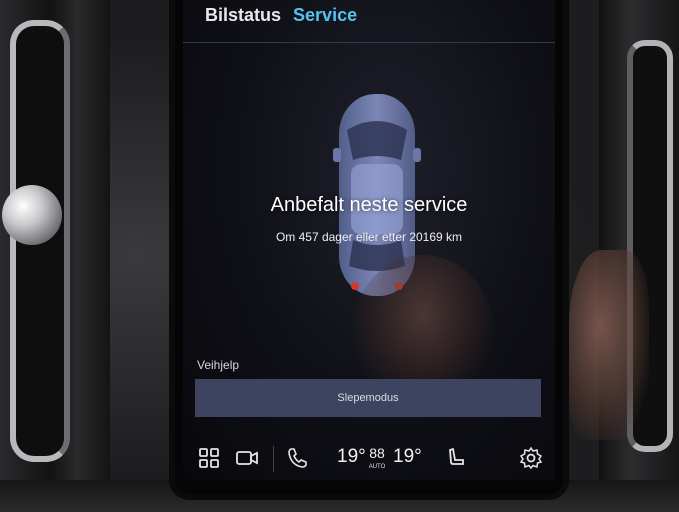 This screenshot has height=512, width=679. Describe the element at coordinates (297, 458) in the screenshot. I see `phone-icon` at that location.